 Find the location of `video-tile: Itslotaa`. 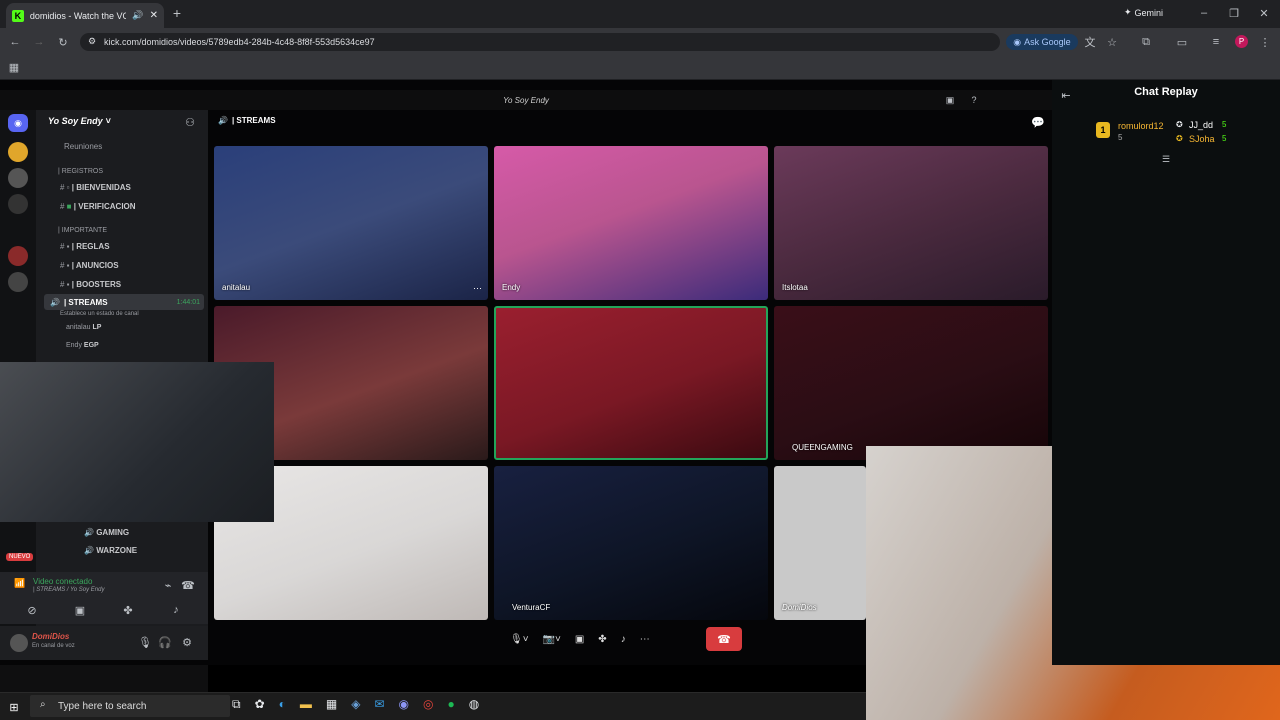

video-tile: Itslotaa is located at coordinates (911, 223).